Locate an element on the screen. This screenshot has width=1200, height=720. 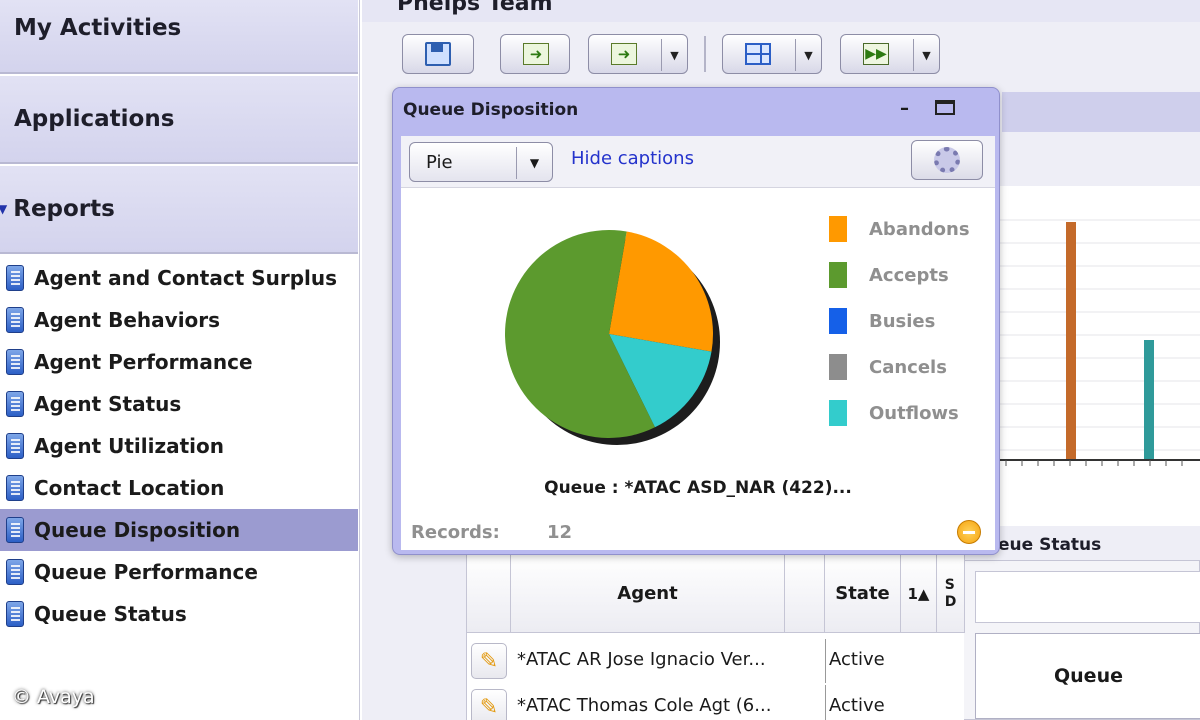
table-row: ✎ *ATAC Thomas Cole Agt (6... Active is located at coordinates (716, 702).